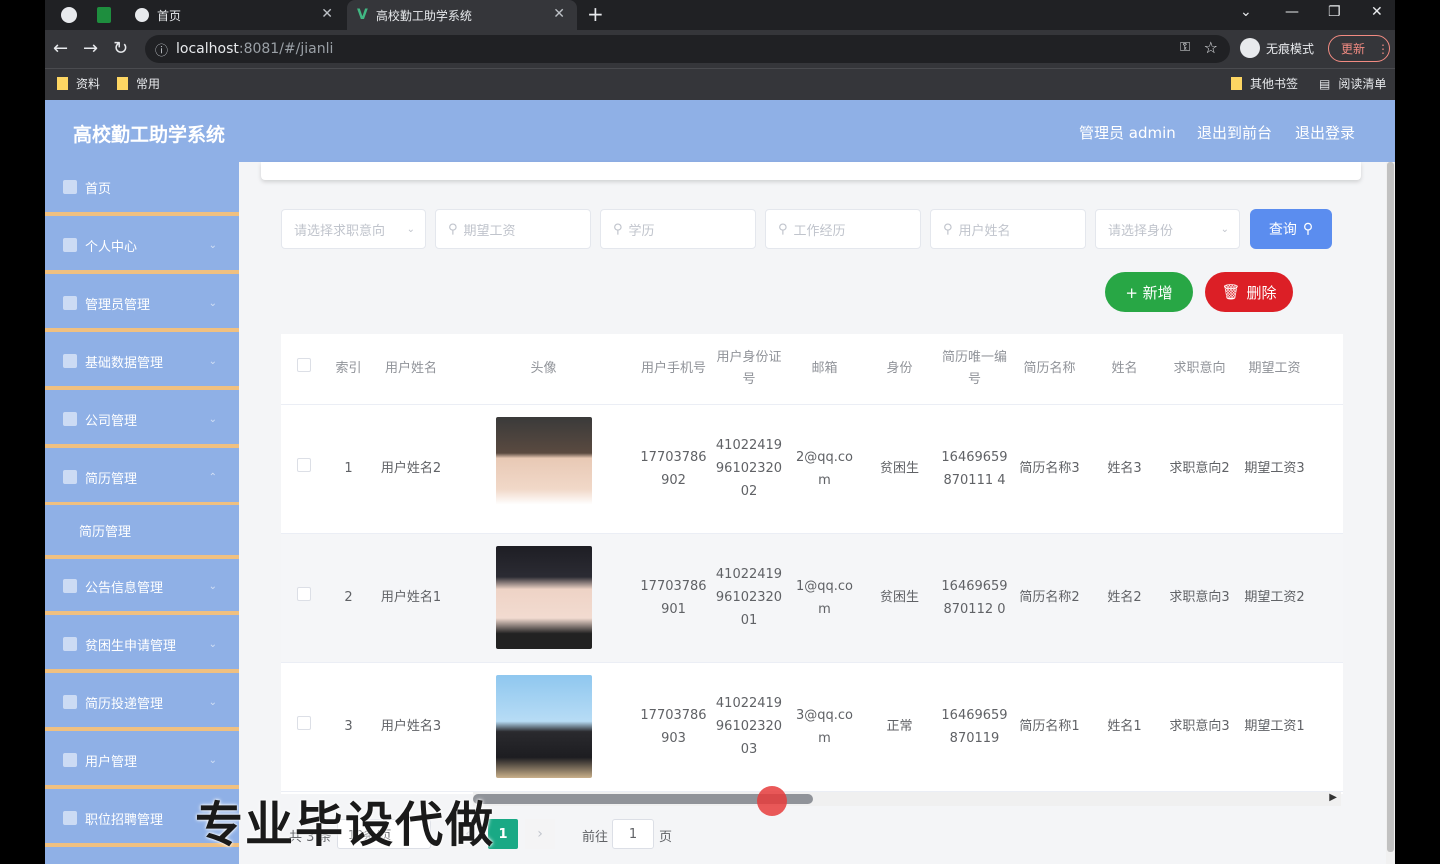 The image size is (1440, 864). I want to click on reload-icon: ↻, so click(120, 48).